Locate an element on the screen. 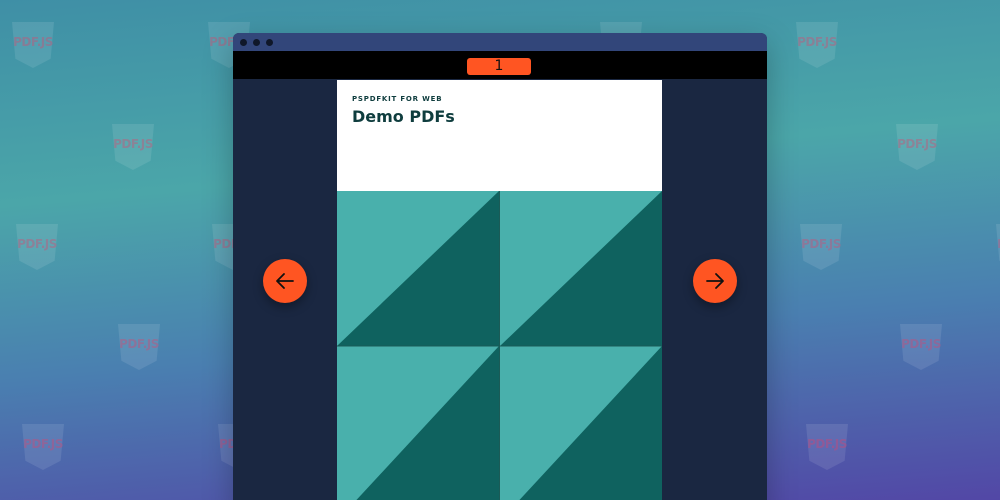  window-minimize-dot is located at coordinates (256, 42).